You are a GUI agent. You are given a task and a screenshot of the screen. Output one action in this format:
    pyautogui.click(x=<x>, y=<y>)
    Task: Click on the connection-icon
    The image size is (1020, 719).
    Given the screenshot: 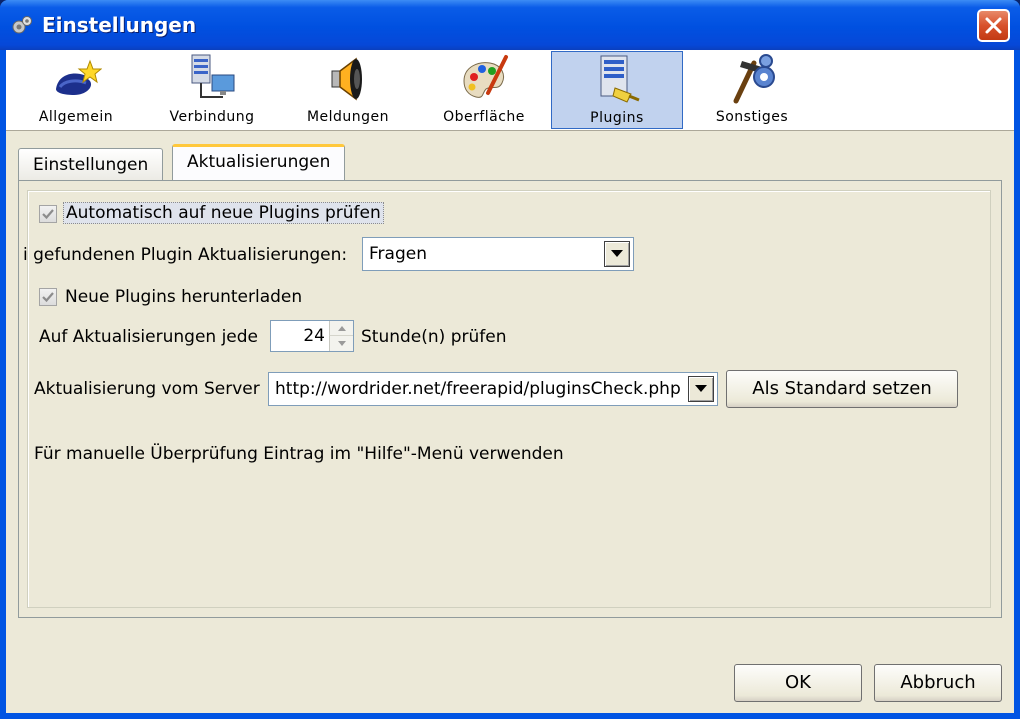 What is the action you would take?
    pyautogui.click(x=213, y=76)
    